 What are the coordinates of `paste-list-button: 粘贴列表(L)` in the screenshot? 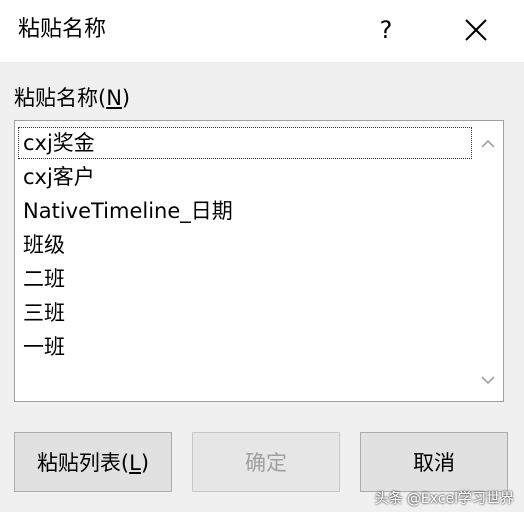 It's located at (93, 462).